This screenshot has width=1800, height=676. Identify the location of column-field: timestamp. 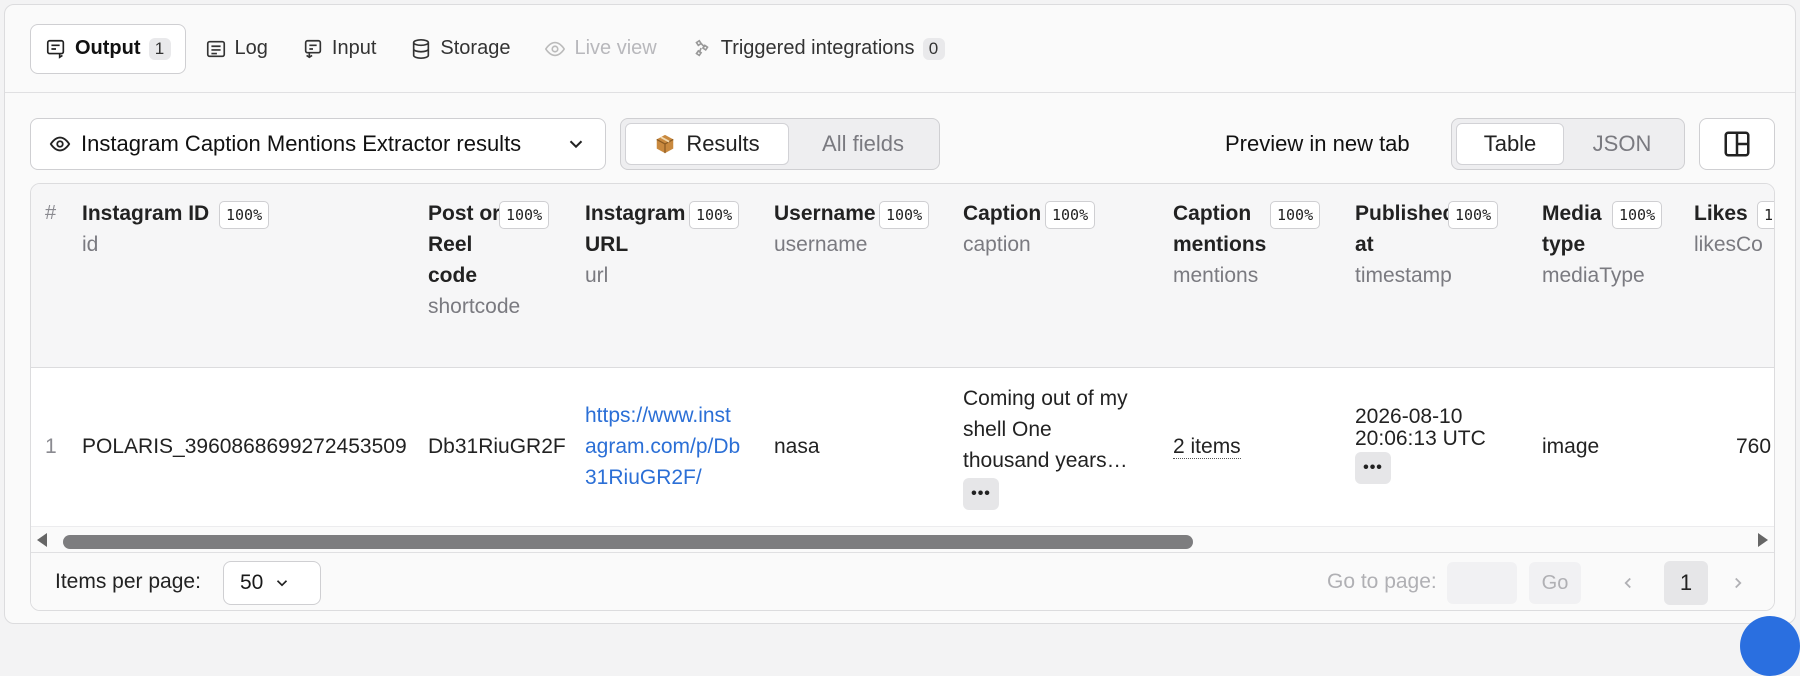
(1403, 275).